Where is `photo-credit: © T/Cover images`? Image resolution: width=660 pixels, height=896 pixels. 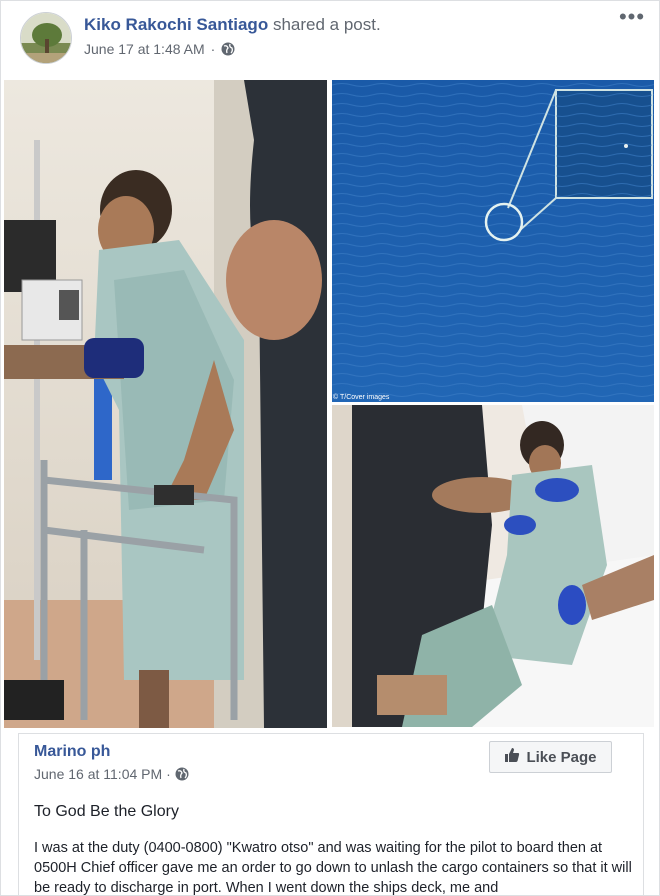 photo-credit: © T/Cover images is located at coordinates (361, 397).